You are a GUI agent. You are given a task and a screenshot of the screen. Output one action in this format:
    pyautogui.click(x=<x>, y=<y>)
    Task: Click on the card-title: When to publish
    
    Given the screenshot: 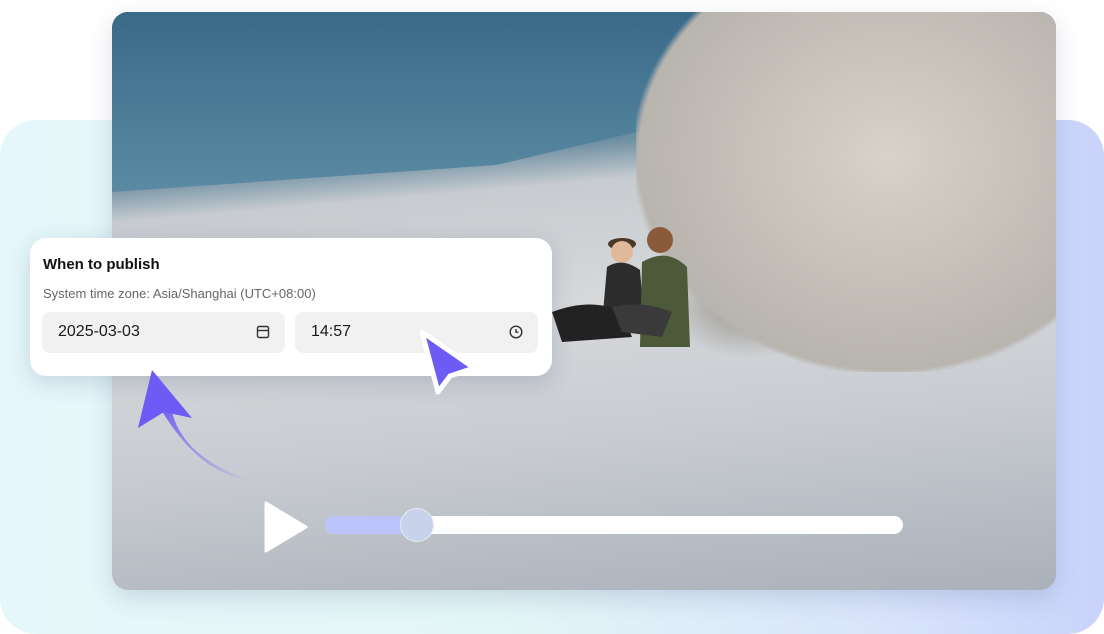 What is the action you would take?
    pyautogui.click(x=101, y=264)
    